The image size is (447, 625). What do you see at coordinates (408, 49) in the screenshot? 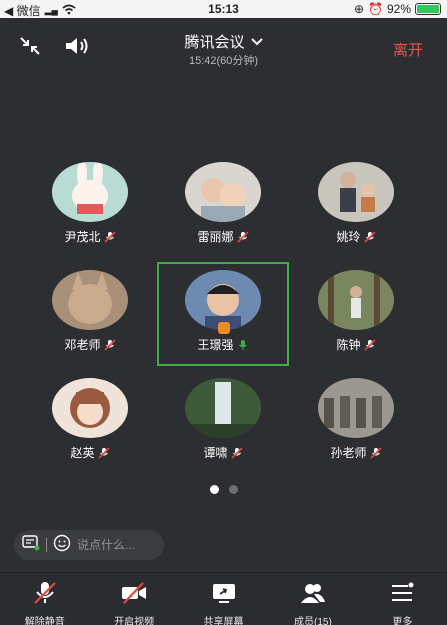
I see `leave-button: 离开` at bounding box center [408, 49].